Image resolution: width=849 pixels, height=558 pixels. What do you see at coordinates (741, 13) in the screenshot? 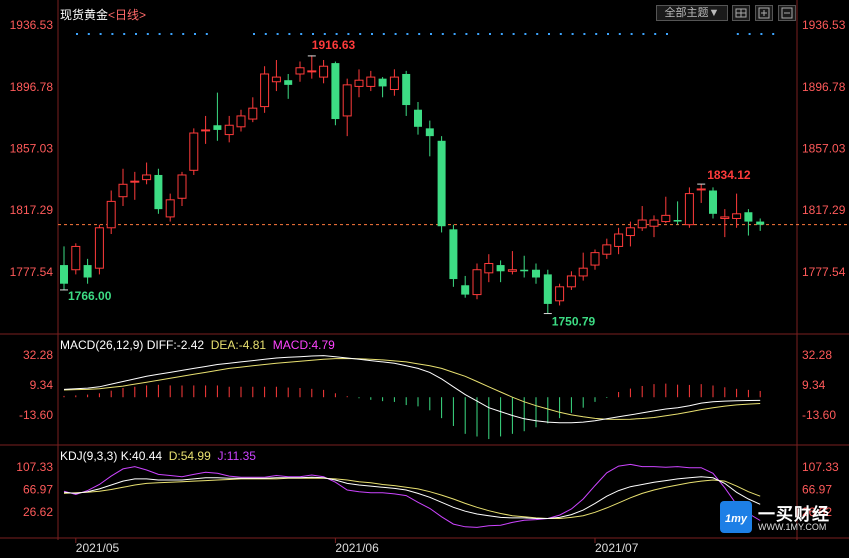
I see `grid-icon` at bounding box center [741, 13].